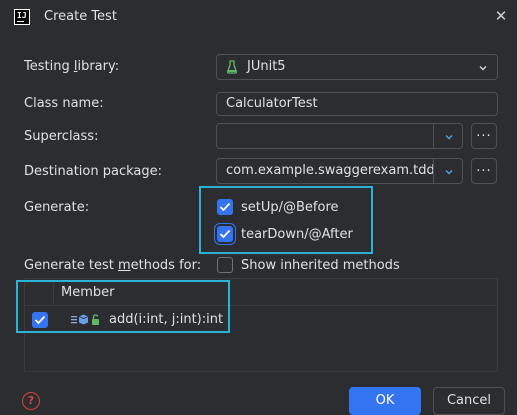 This screenshot has width=517, height=415. What do you see at coordinates (225, 234) in the screenshot?
I see `teardown-checkbox` at bounding box center [225, 234].